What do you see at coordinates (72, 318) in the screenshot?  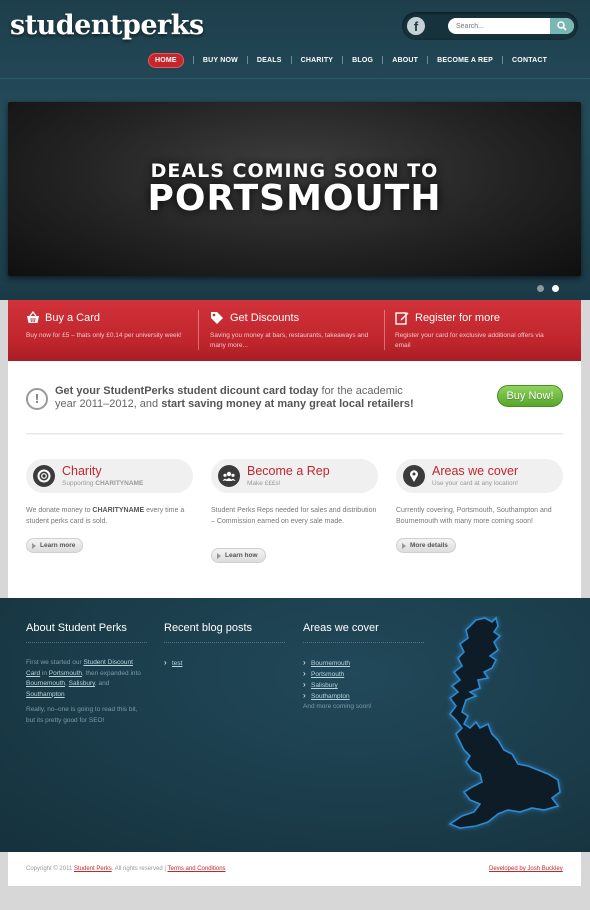 I see `feature-title-buy: Buy a Card` at bounding box center [72, 318].